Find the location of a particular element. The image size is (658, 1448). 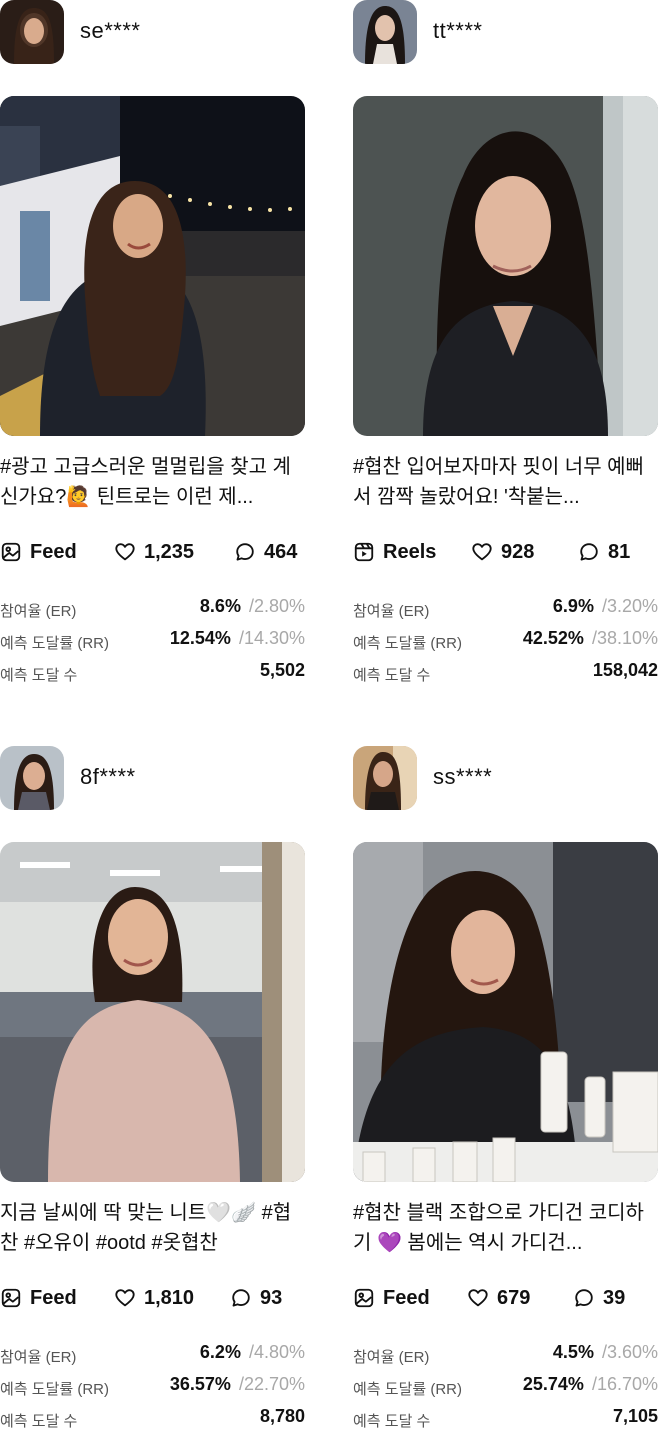

rr-value: 36.57% is located at coordinates (200, 1384).